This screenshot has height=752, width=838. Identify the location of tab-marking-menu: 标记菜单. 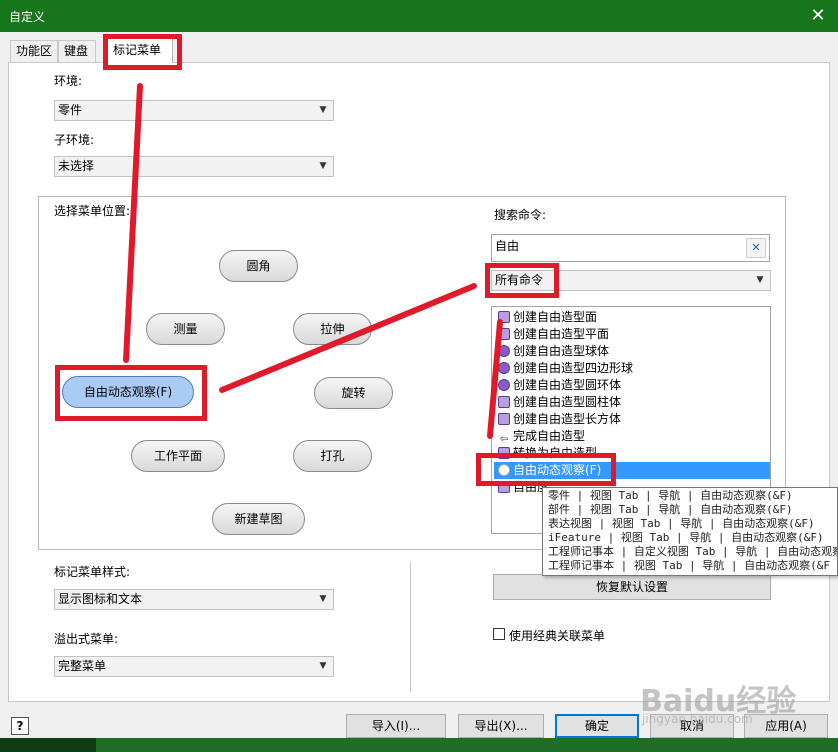
(140, 50).